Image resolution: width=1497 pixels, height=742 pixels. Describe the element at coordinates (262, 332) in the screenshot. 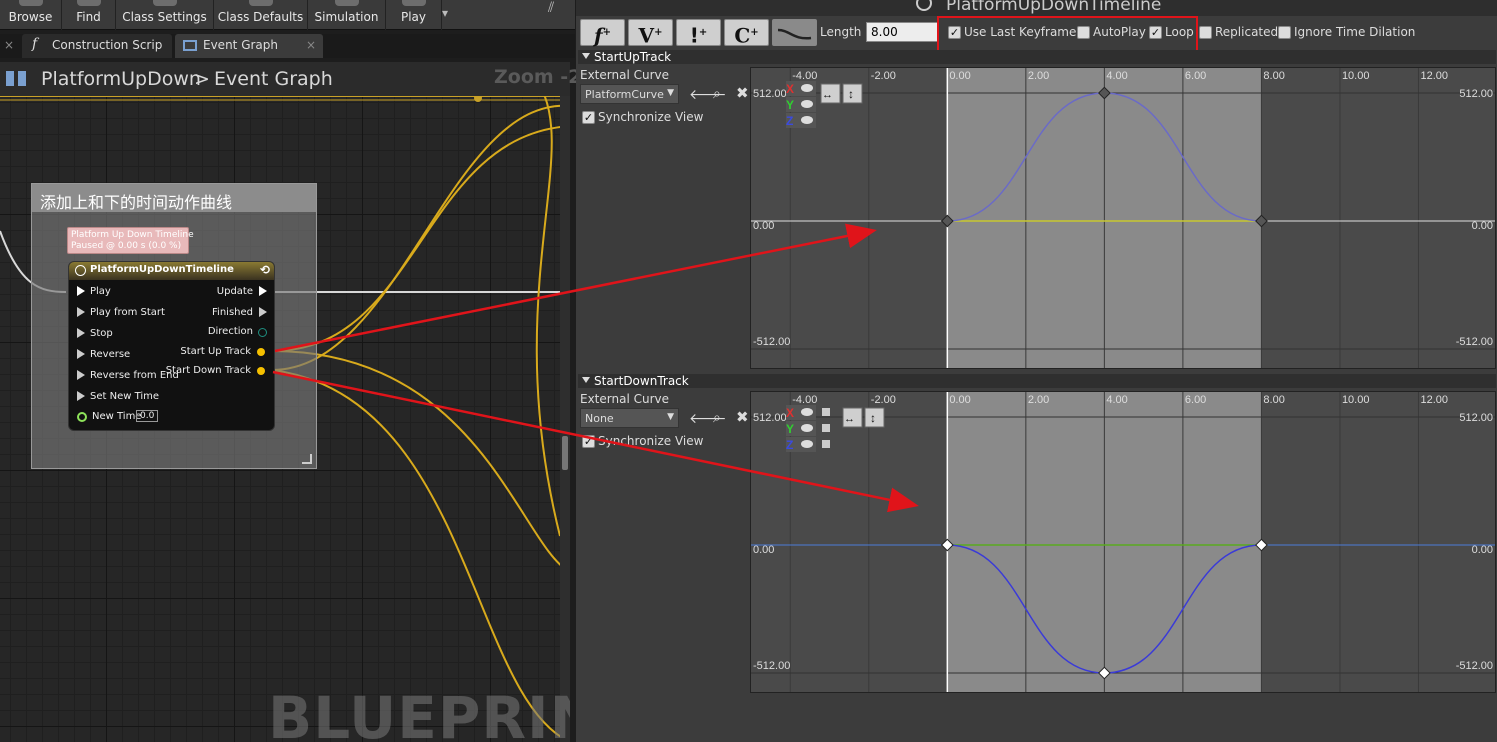

I see `direction-pin` at that location.